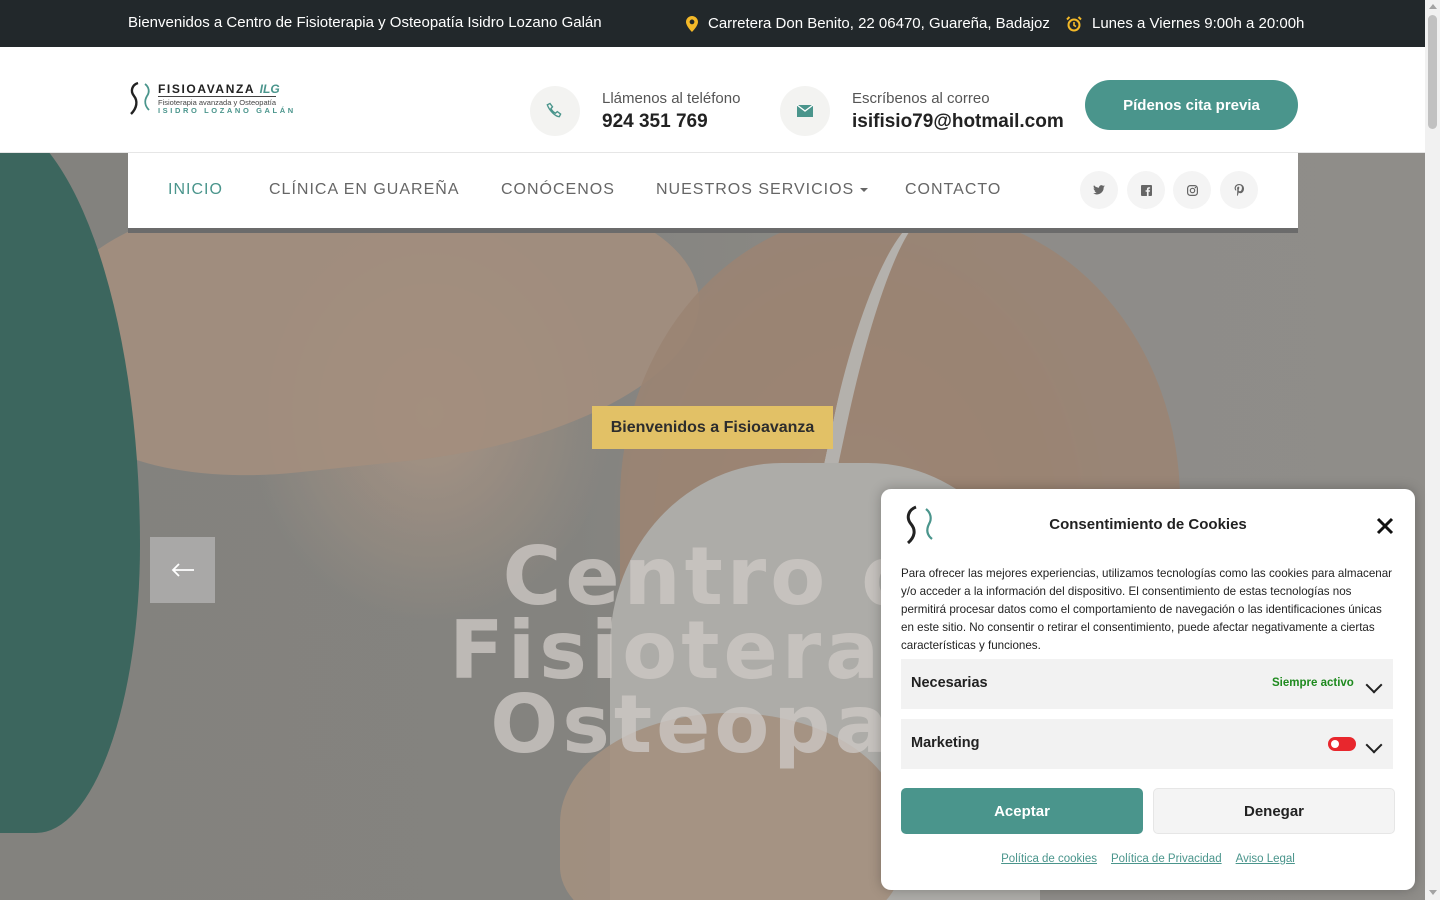  Describe the element at coordinates (1147, 684) in the screenshot. I see `cookie-category-necesarias: Necesarias Siempre activo` at that location.